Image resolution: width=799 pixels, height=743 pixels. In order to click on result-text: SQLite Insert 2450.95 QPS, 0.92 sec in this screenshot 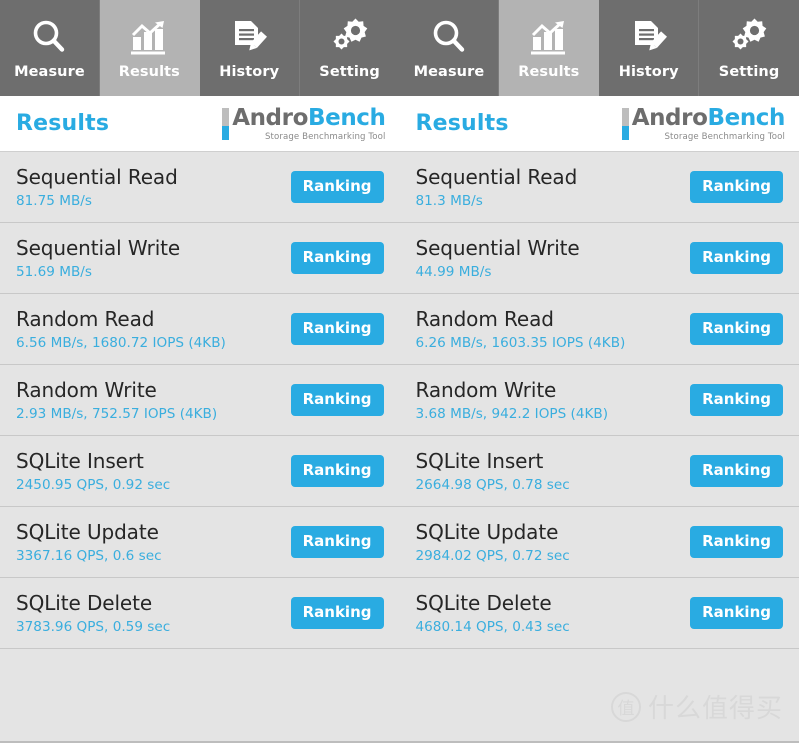, I will do `click(93, 471)`.